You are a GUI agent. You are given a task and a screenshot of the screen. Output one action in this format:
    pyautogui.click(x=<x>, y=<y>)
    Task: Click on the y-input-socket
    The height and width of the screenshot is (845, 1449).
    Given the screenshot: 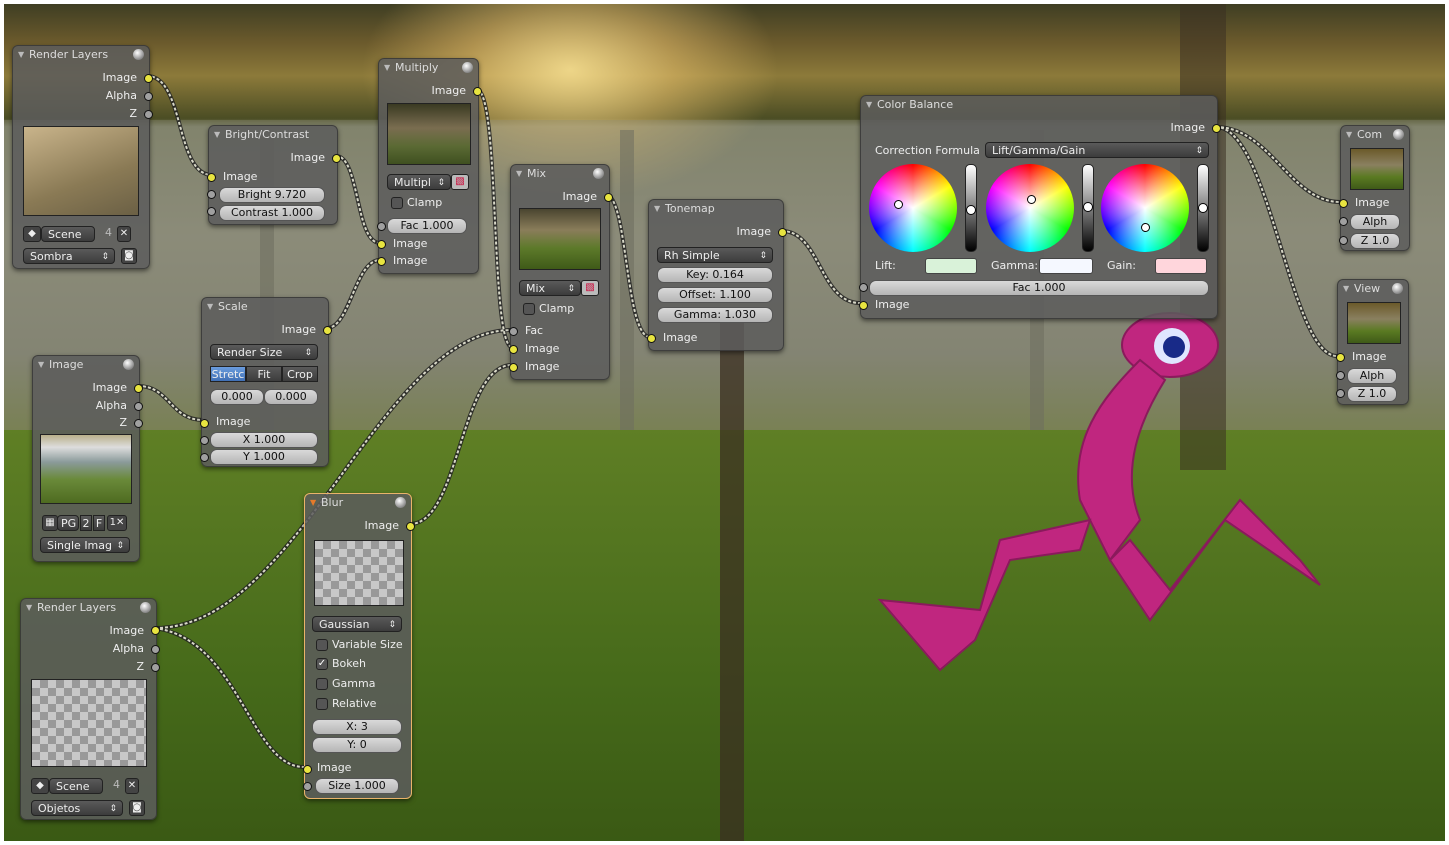 What is the action you would take?
    pyautogui.click(x=204, y=457)
    